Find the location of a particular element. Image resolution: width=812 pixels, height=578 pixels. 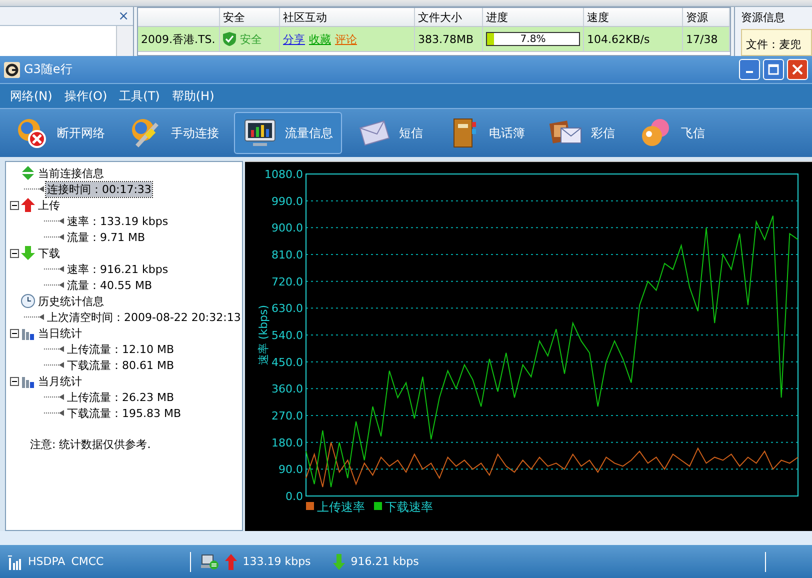

close-icon is located at coordinates (797, 69).